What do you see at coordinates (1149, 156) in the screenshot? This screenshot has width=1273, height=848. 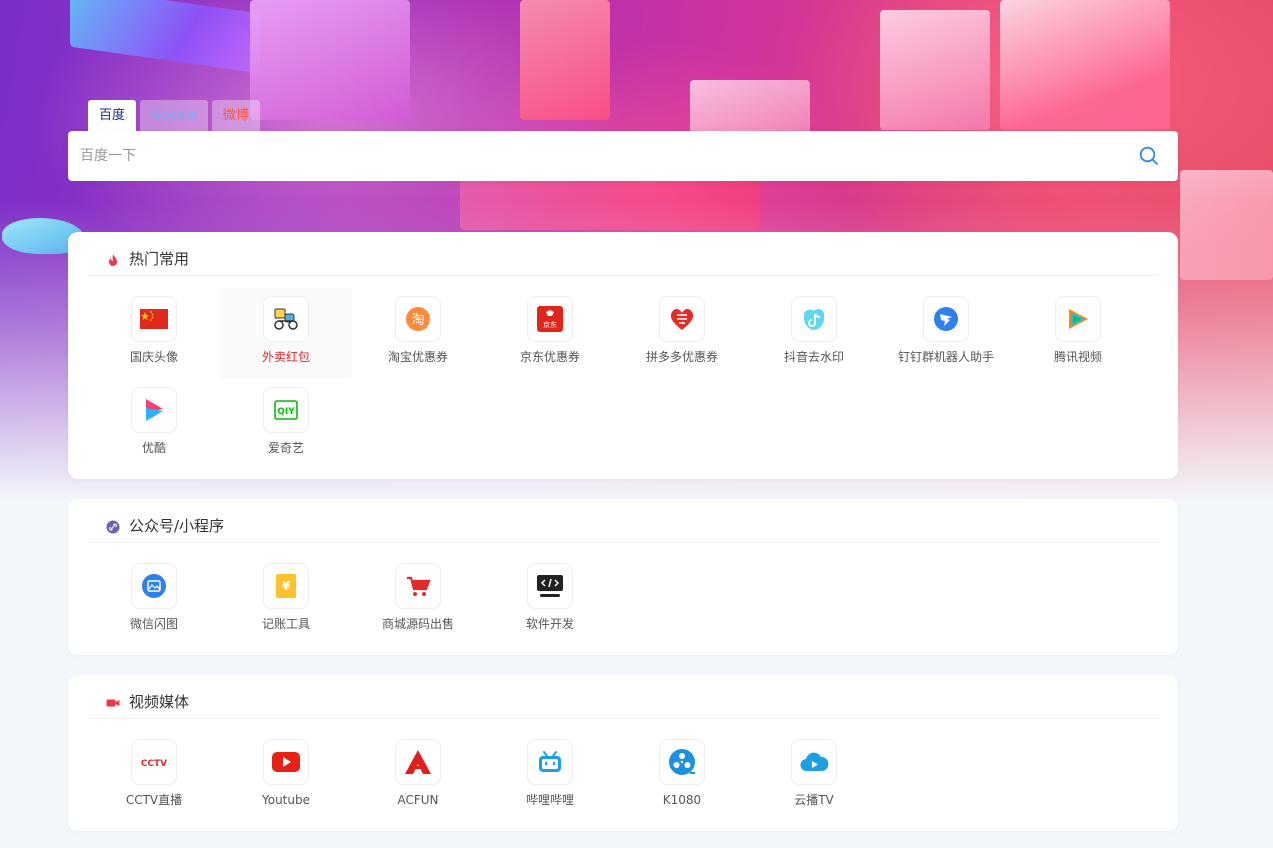 I see `search-icon` at bounding box center [1149, 156].